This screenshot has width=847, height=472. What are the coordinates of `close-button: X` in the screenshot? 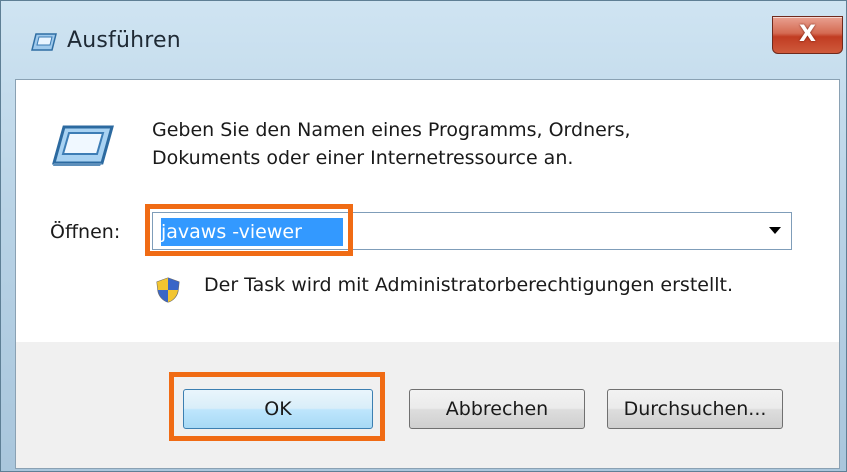 It's located at (807, 35).